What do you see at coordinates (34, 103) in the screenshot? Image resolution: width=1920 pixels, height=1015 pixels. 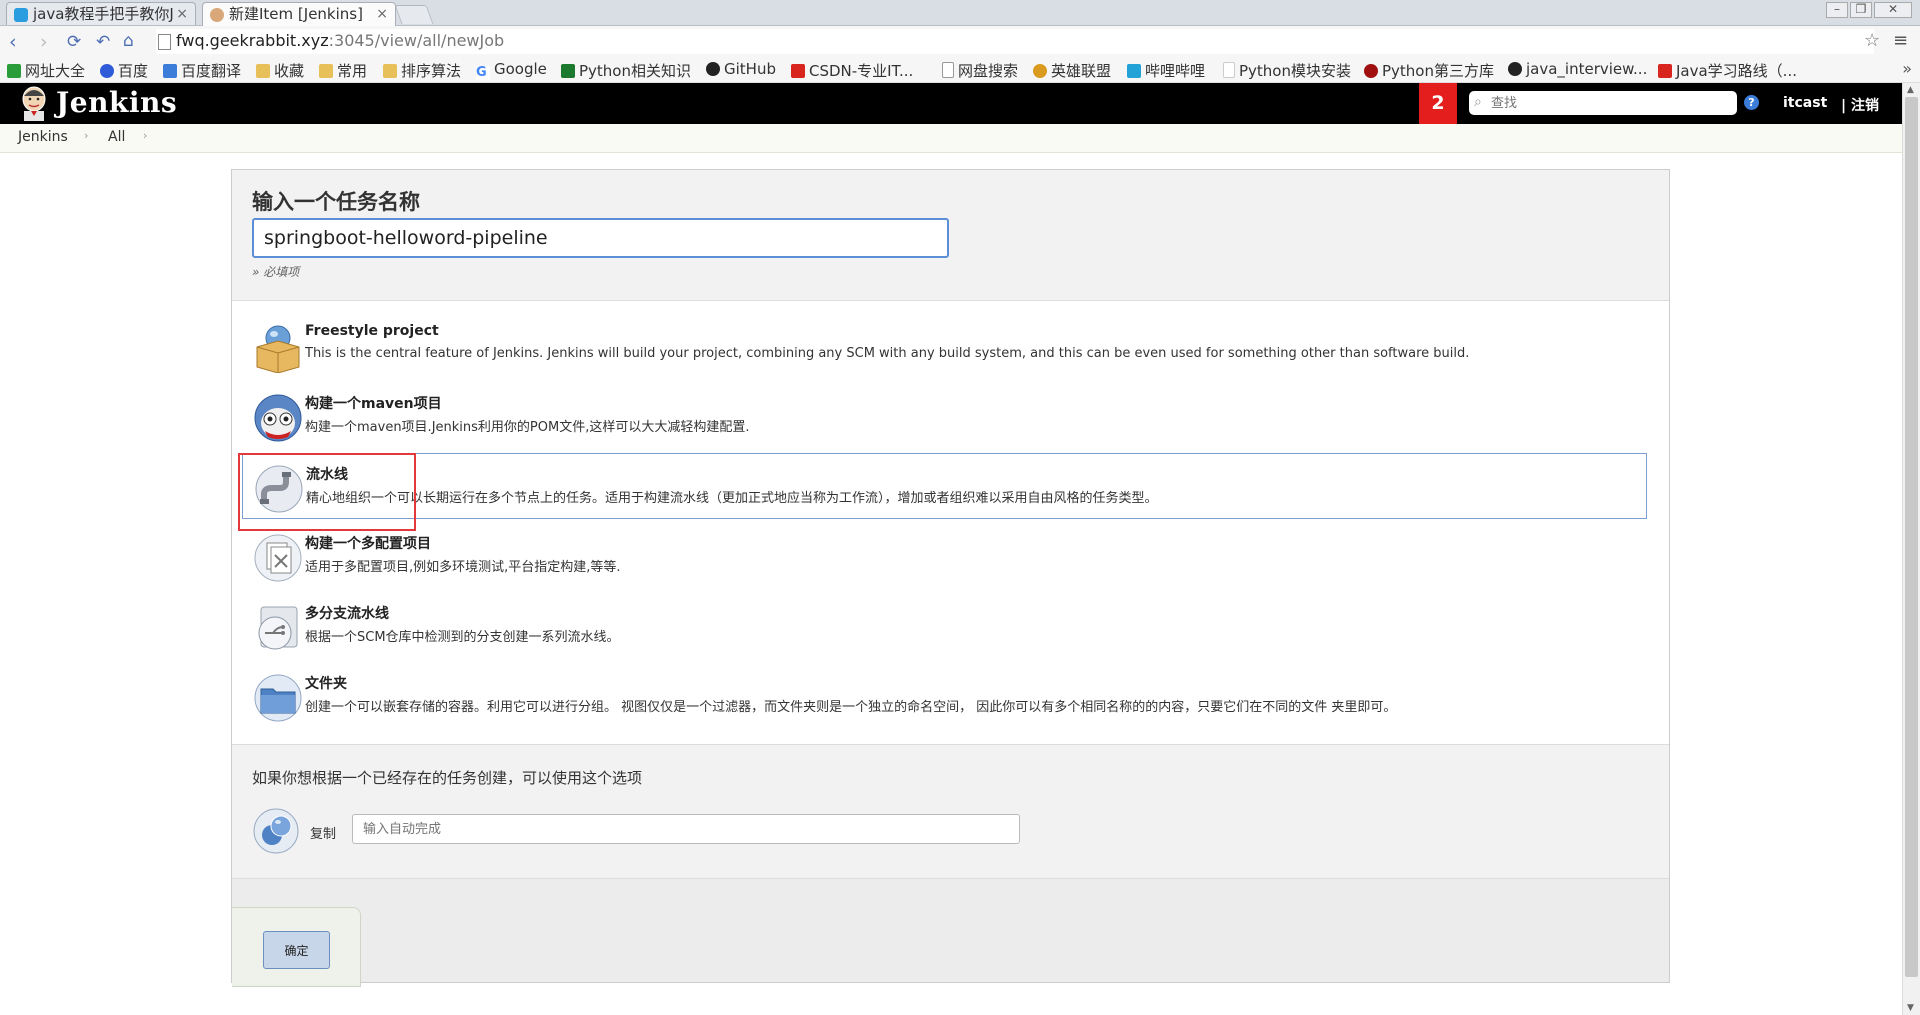 I see `jenkins-butler-icon` at bounding box center [34, 103].